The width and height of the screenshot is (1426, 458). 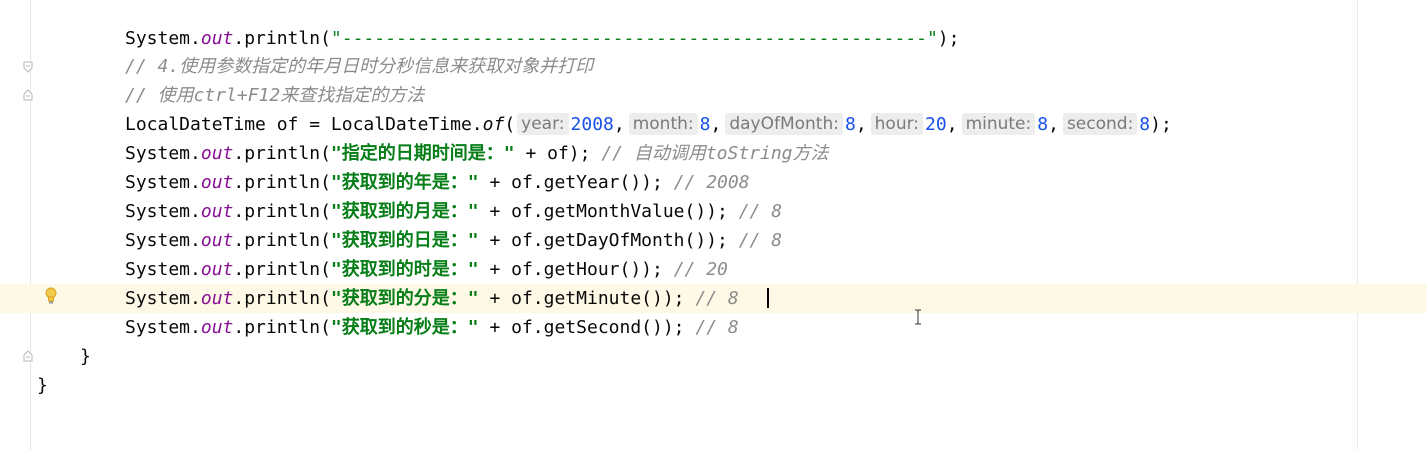 I want to click on string-literal: "获取到的月是：", so click(x=404, y=211).